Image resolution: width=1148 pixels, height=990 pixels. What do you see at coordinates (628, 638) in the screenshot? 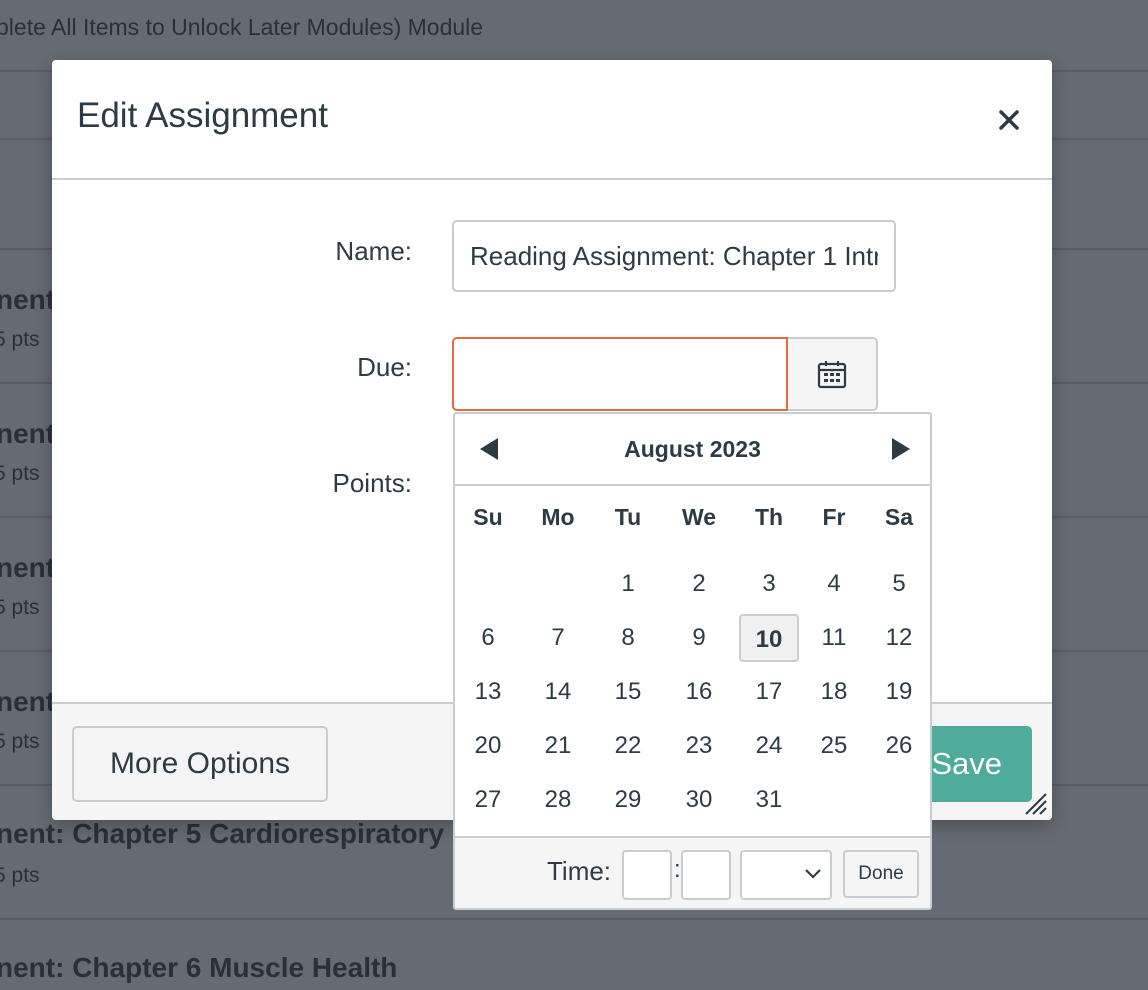
I see `calendar-day: 8` at bounding box center [628, 638].